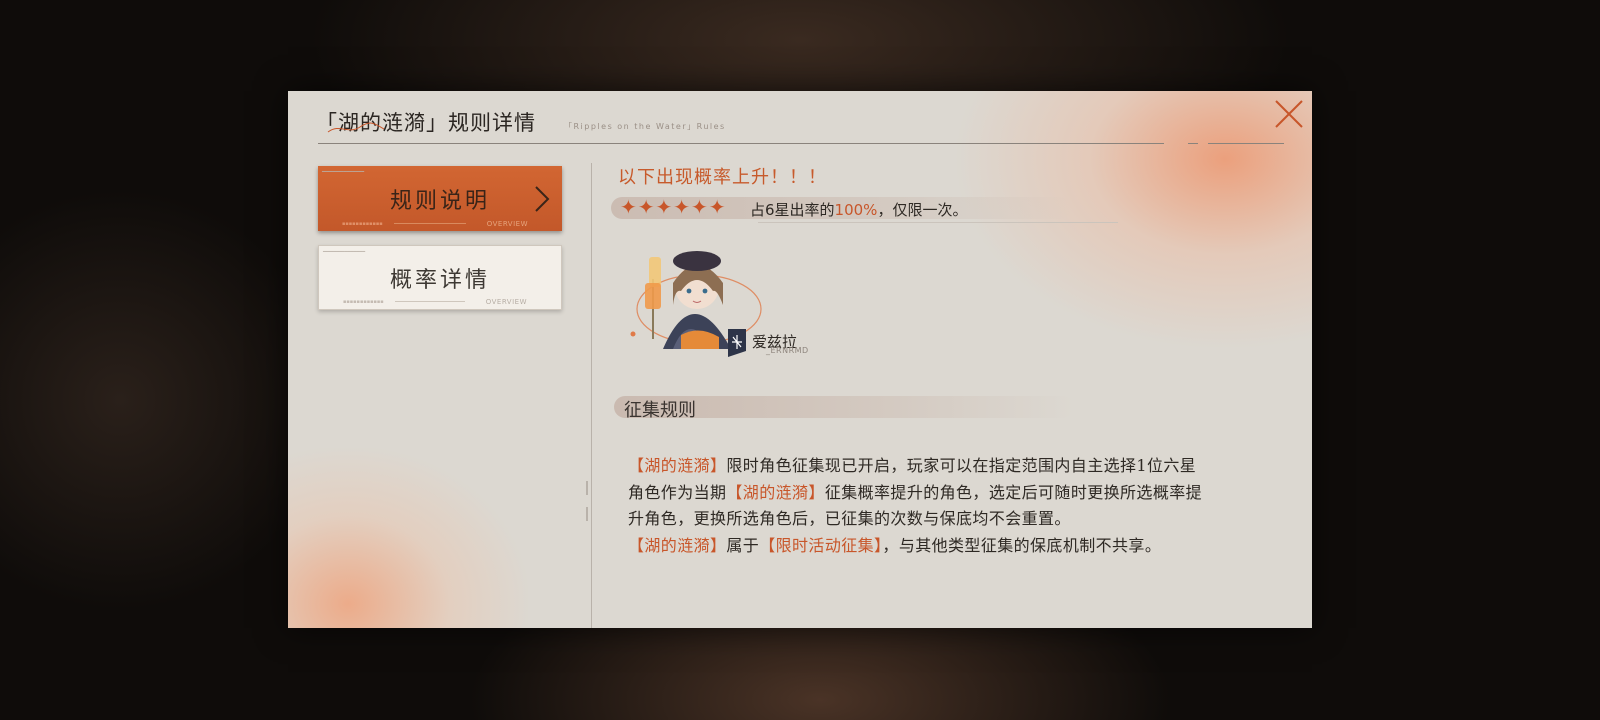  What do you see at coordinates (542, 199) in the screenshot?
I see `chevron-right-icon` at bounding box center [542, 199].